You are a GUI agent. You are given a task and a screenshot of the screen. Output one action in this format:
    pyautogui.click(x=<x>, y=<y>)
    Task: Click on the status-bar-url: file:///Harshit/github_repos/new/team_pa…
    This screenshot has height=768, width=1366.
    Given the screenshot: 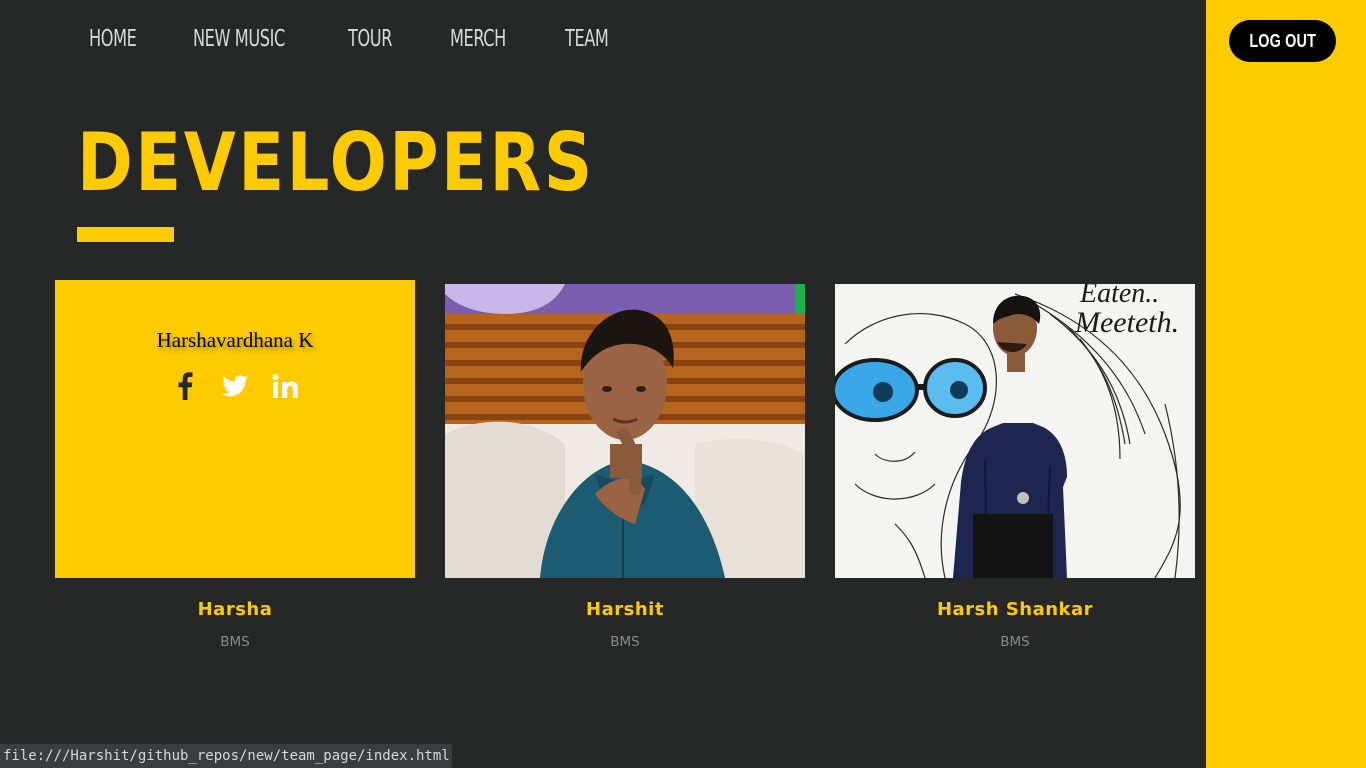 What is the action you would take?
    pyautogui.click(x=226, y=756)
    